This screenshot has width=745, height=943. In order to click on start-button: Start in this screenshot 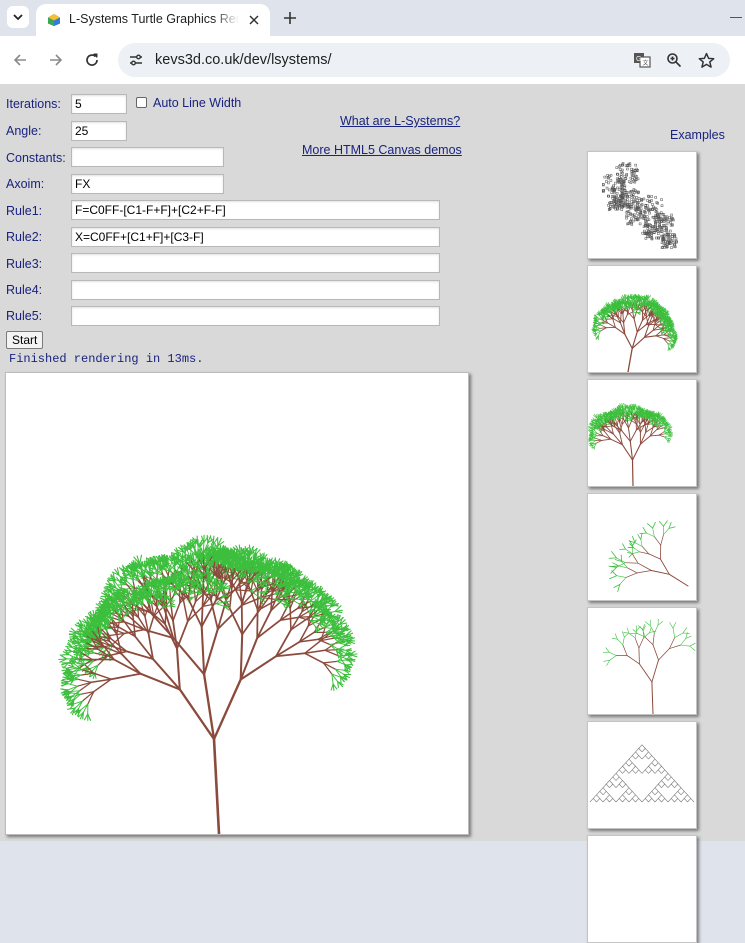, I will do `click(24, 340)`.